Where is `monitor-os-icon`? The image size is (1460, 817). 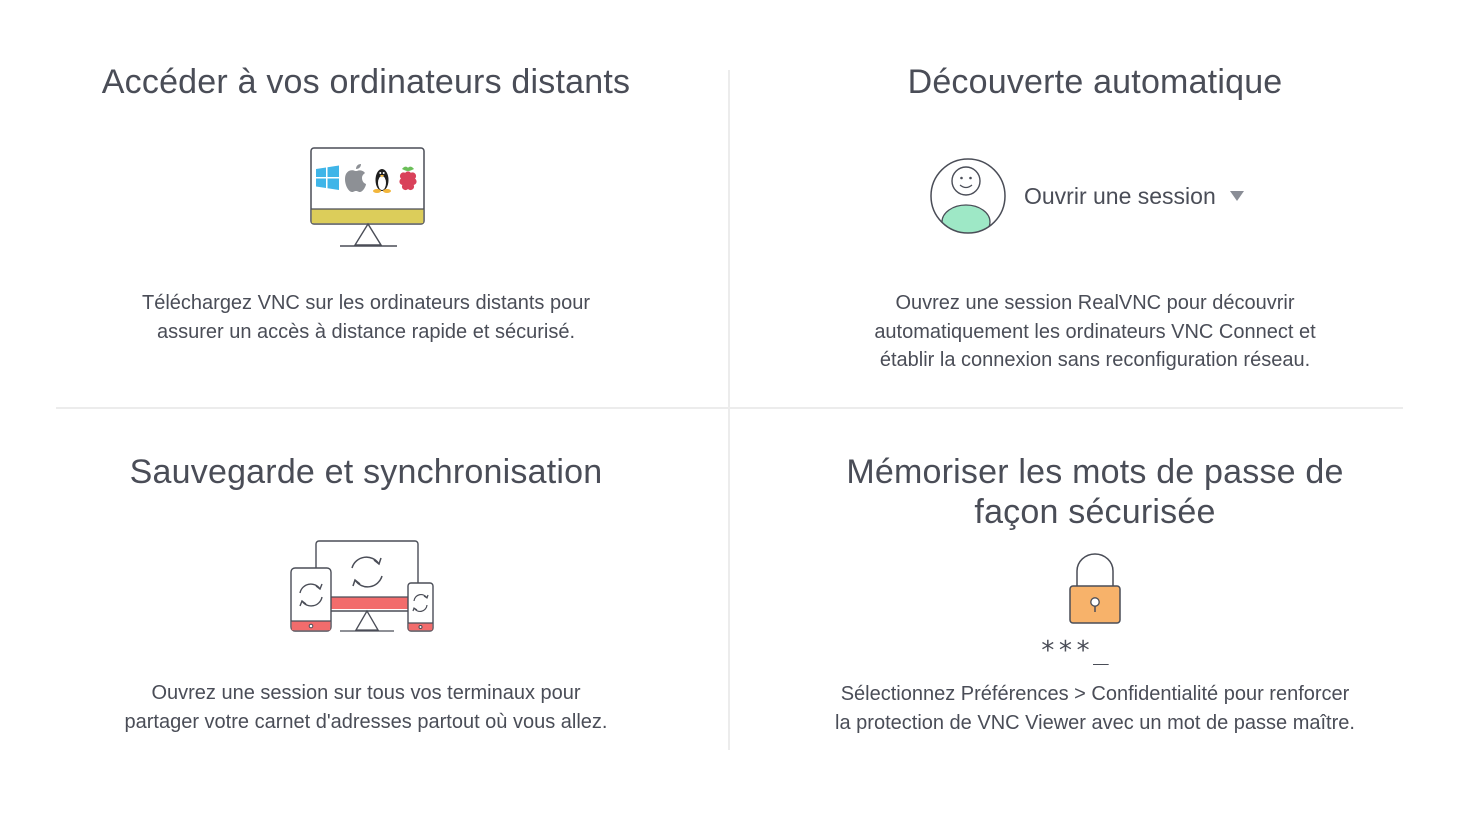
monitor-os-icon is located at coordinates (367, 197).